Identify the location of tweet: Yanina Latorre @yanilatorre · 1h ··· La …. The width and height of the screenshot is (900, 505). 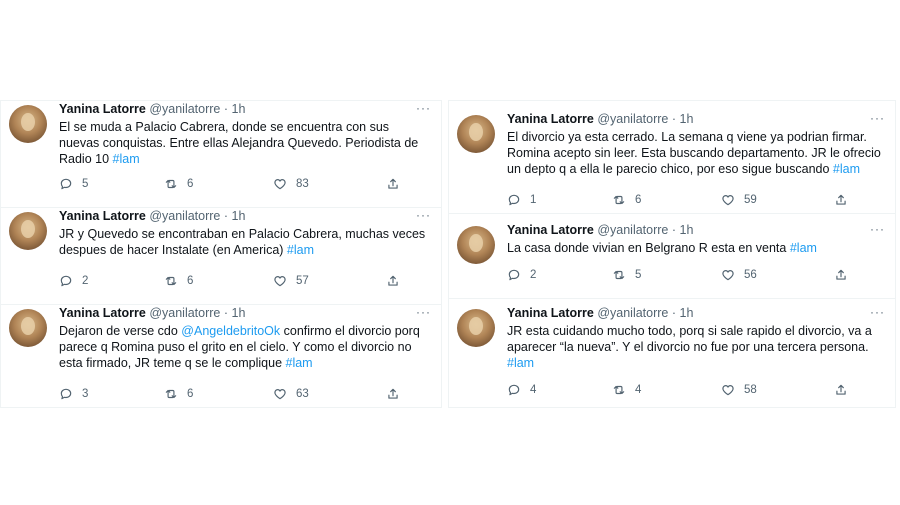
(672, 260).